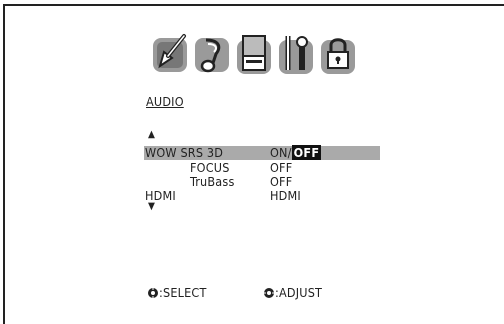 The width and height of the screenshot is (504, 324). Describe the element at coordinates (153, 293) in the screenshot. I see `select-joystick-icon` at that location.